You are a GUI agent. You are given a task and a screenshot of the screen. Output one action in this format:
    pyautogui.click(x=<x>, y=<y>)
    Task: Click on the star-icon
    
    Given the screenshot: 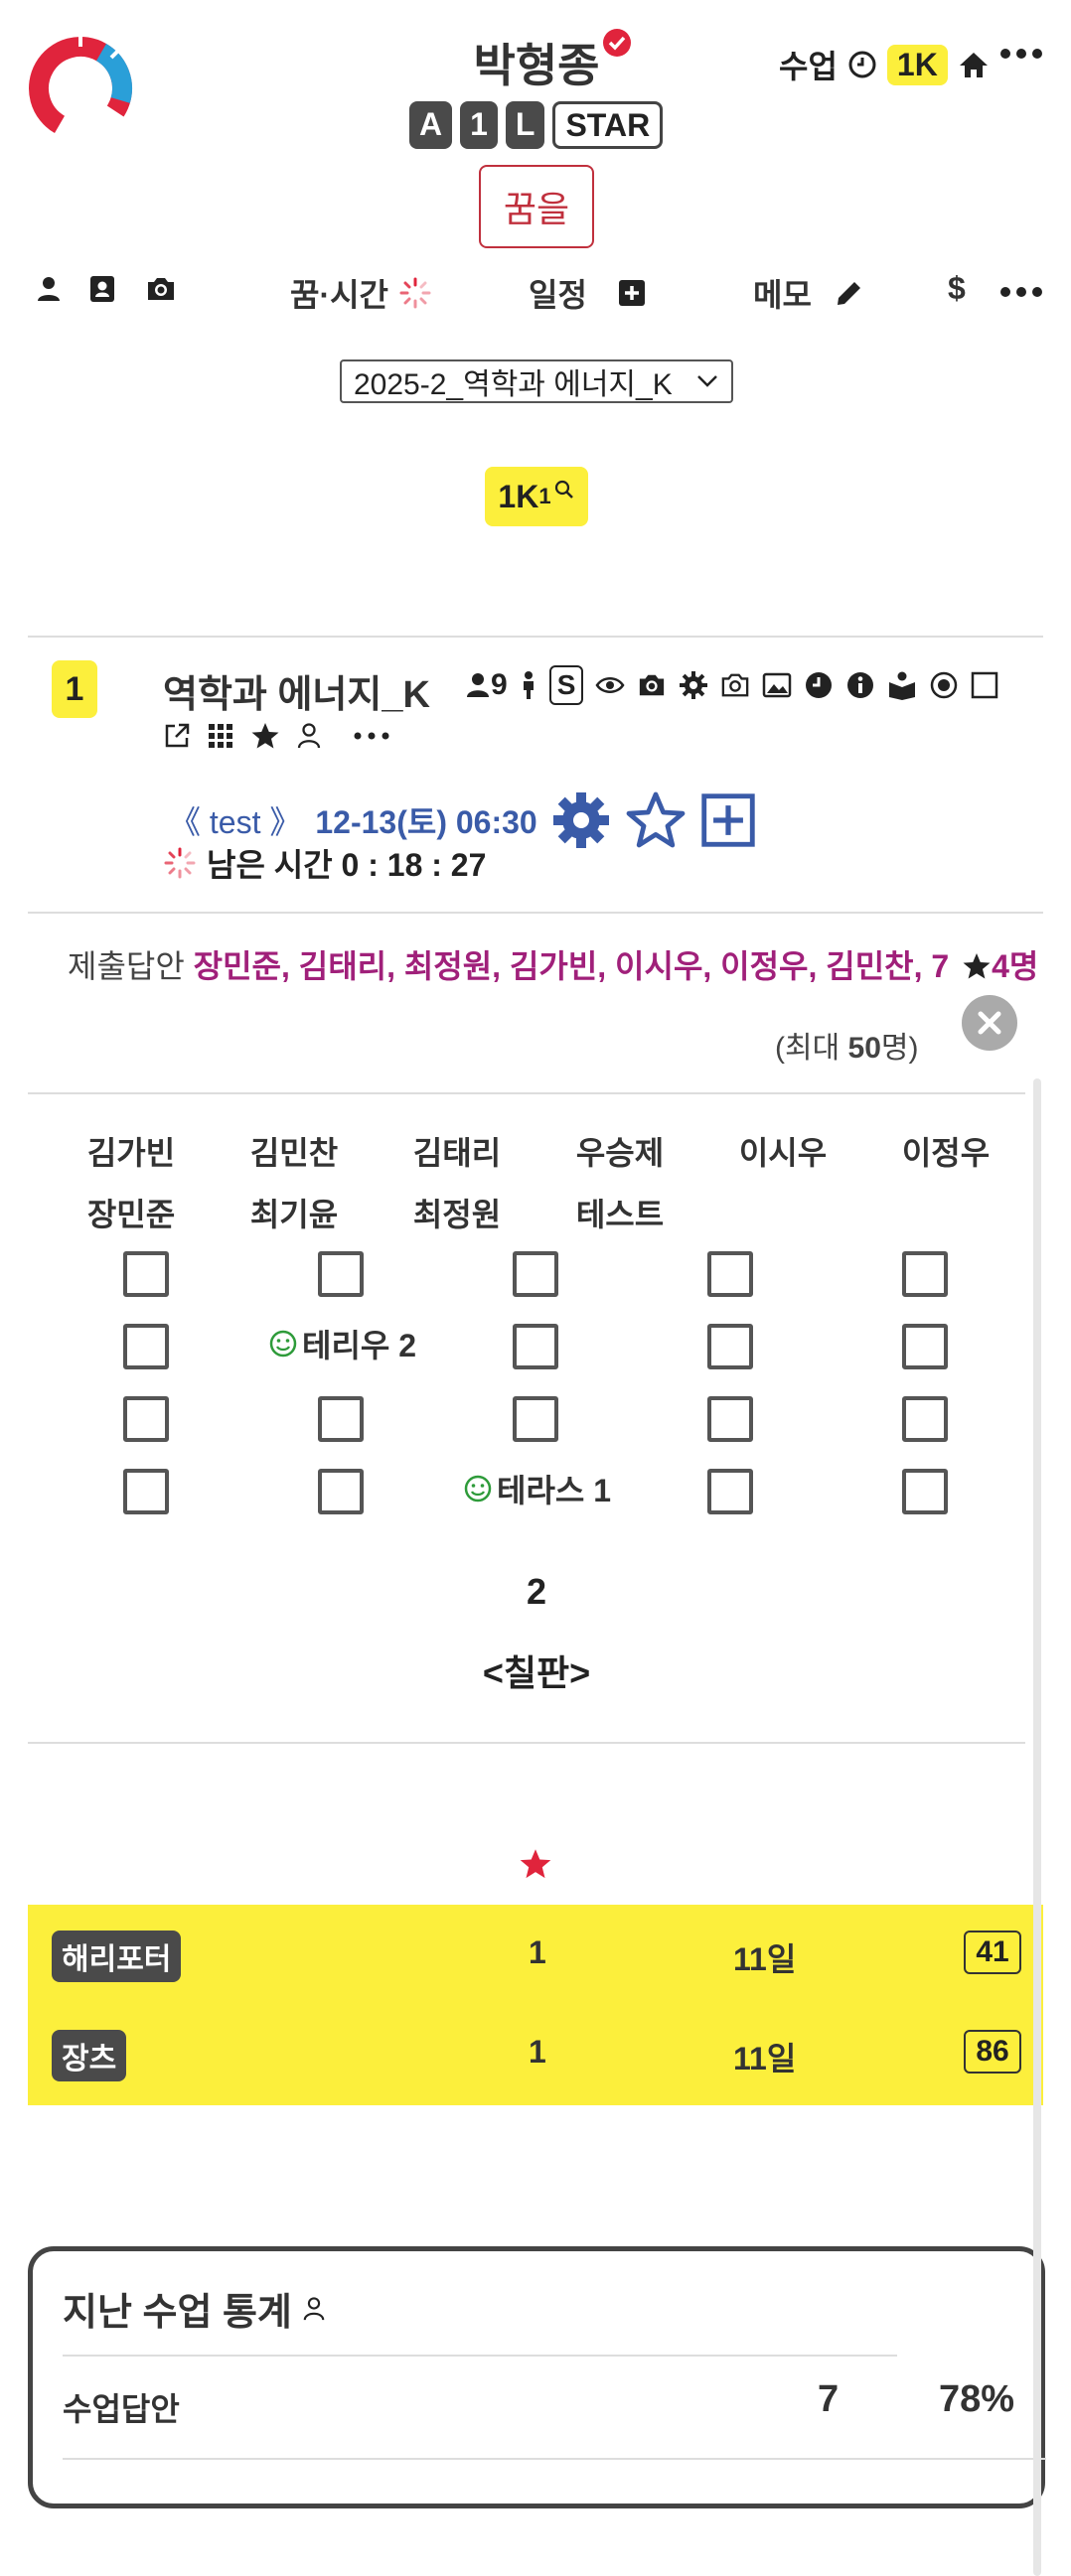 What is the action you would take?
    pyautogui.click(x=265, y=736)
    